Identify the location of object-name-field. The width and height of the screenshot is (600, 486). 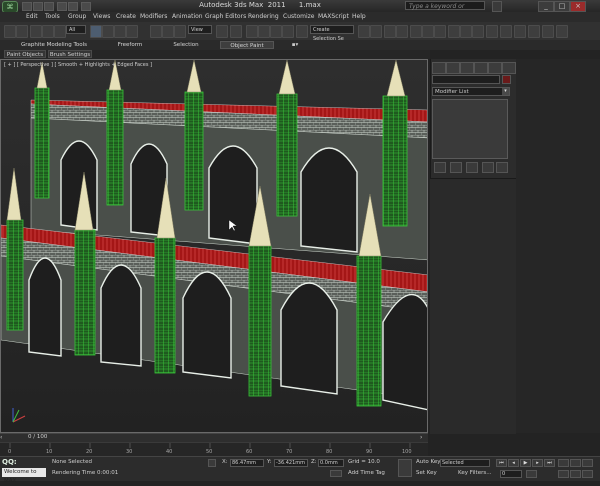
(466, 79).